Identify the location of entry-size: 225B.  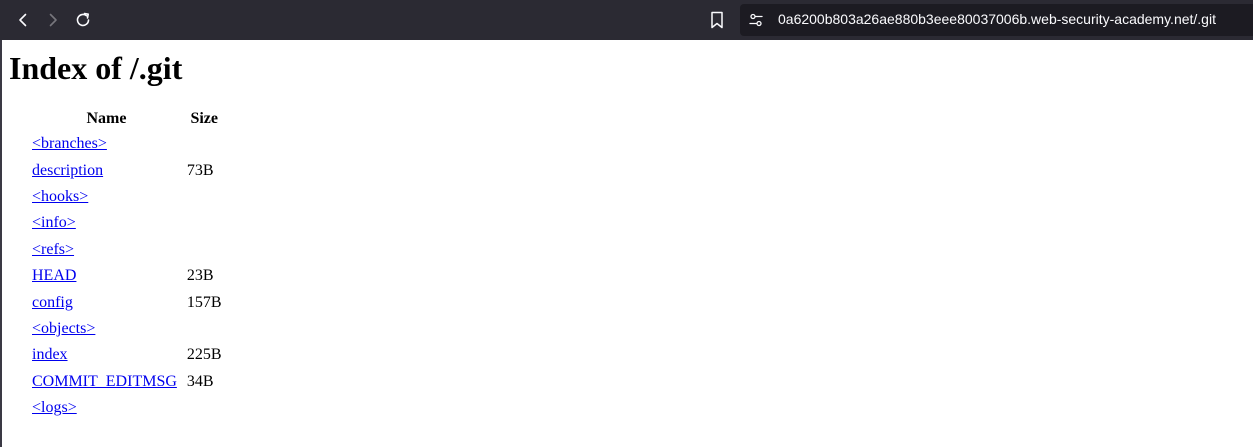
(204, 355).